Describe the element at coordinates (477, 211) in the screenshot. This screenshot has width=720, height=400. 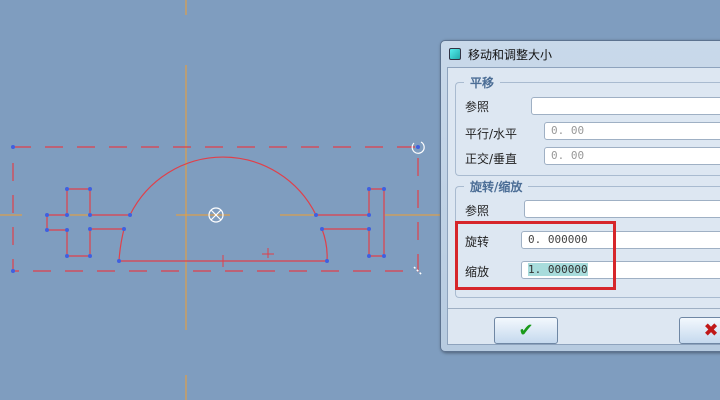
I see `rotate-ref-label: 参照` at that location.